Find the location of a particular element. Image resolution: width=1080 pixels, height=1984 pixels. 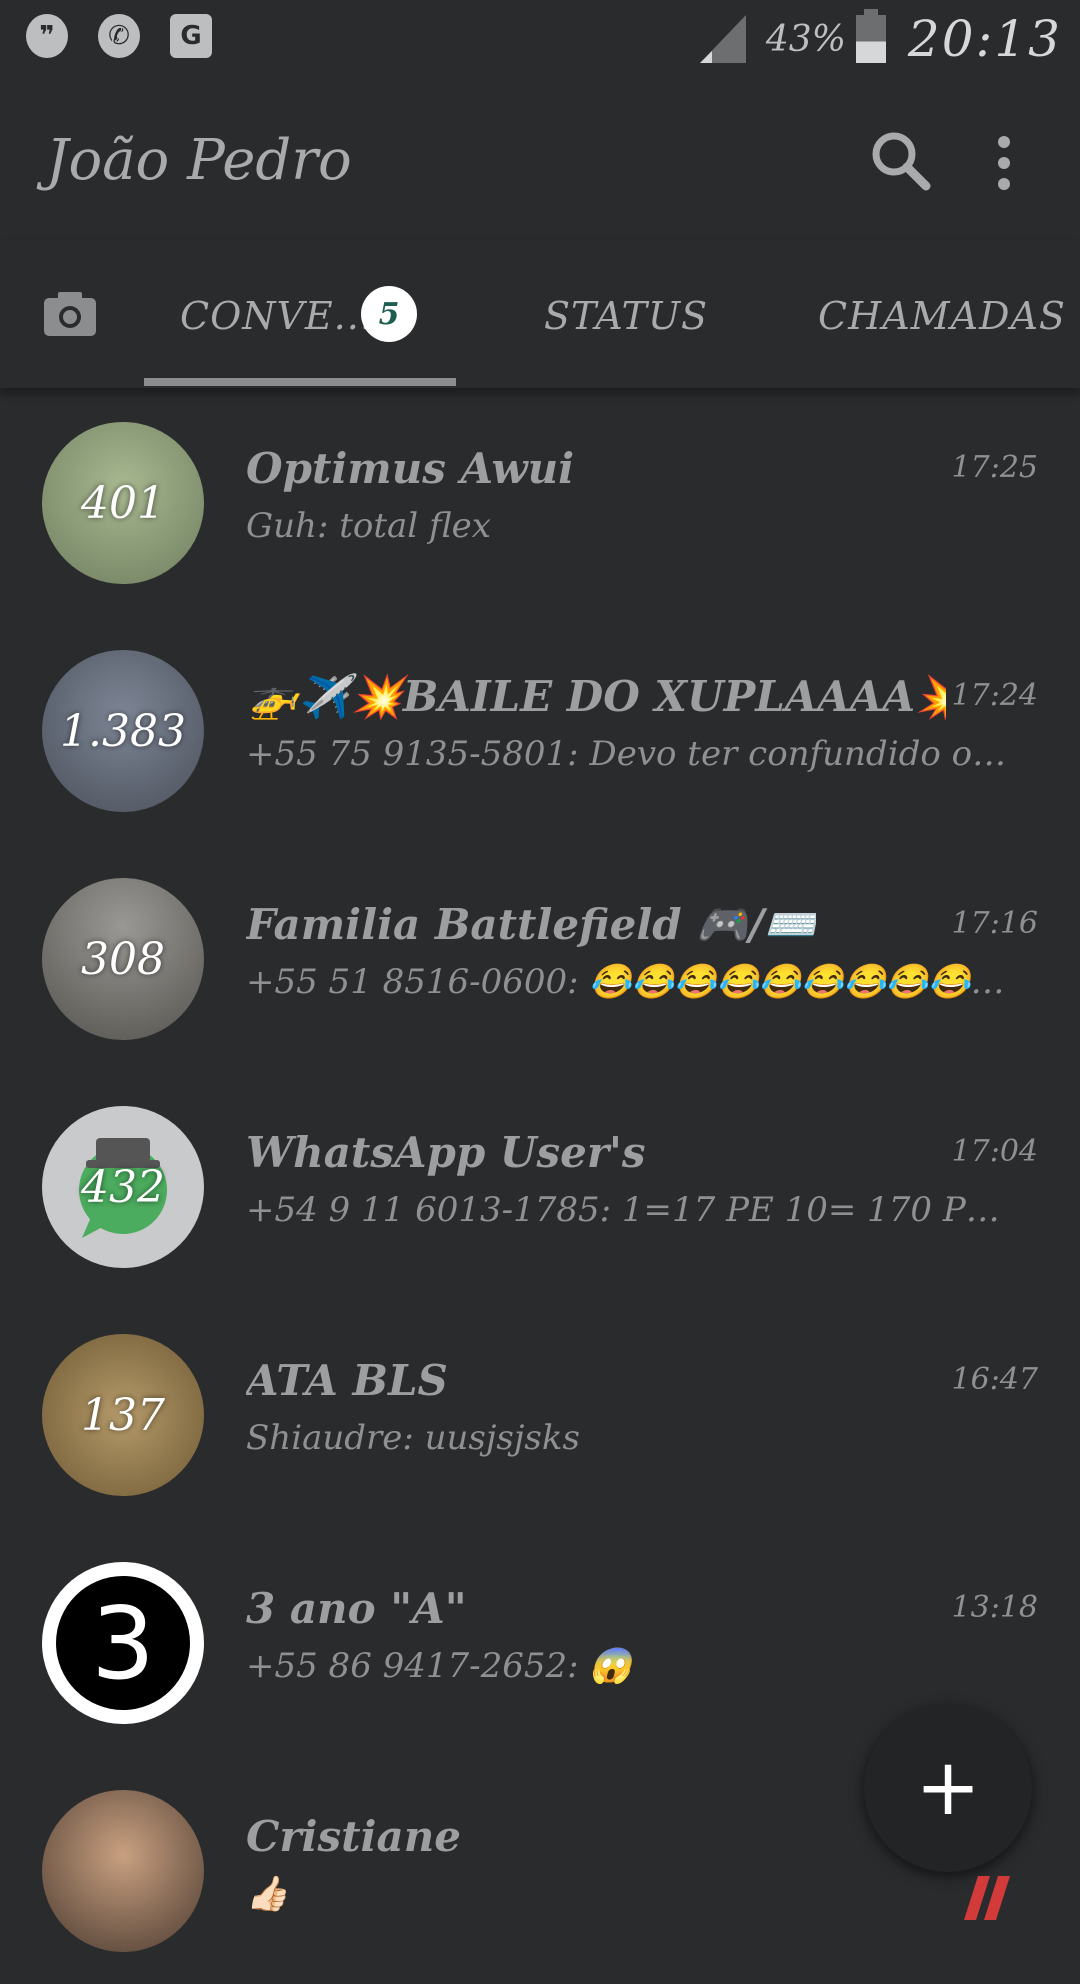

unread-count: 308 is located at coordinates (123, 959).